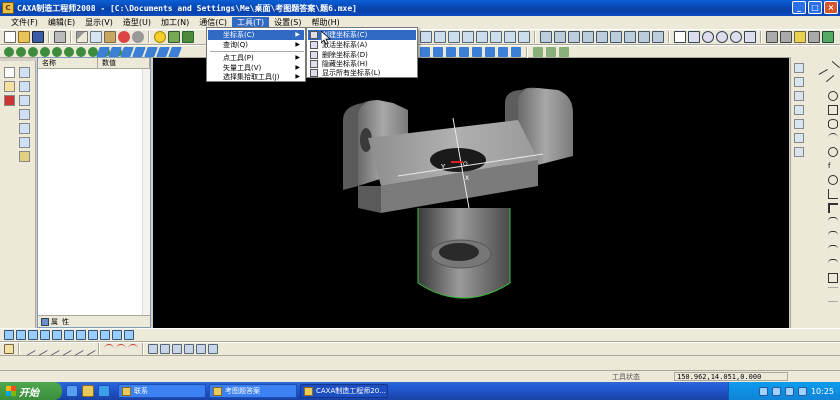  Describe the element at coordinates (630, 37) in the screenshot. I see `display-previous-icon` at that location.